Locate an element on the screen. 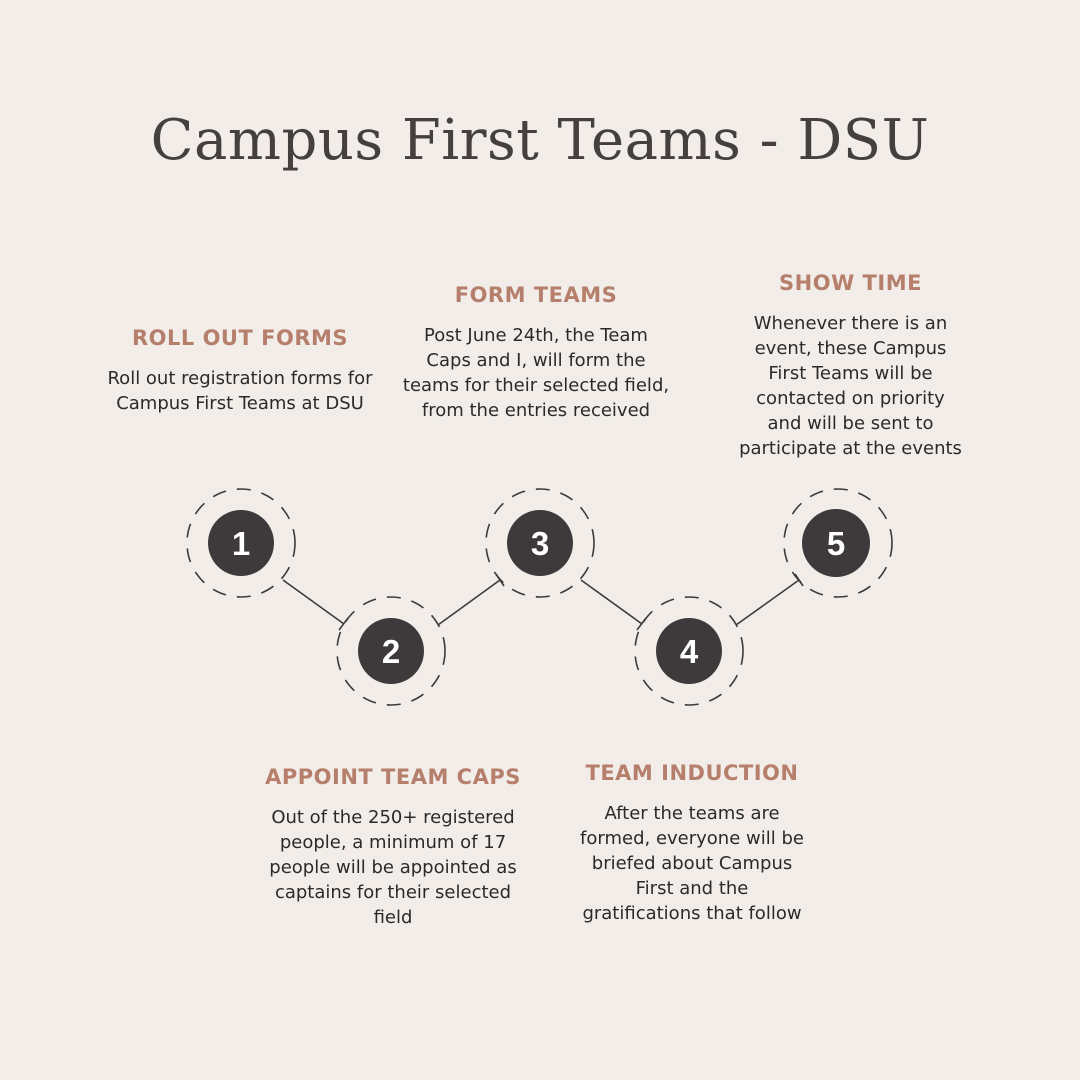 The width and height of the screenshot is (1080, 1080). step-1-node: 1 is located at coordinates (241, 543).